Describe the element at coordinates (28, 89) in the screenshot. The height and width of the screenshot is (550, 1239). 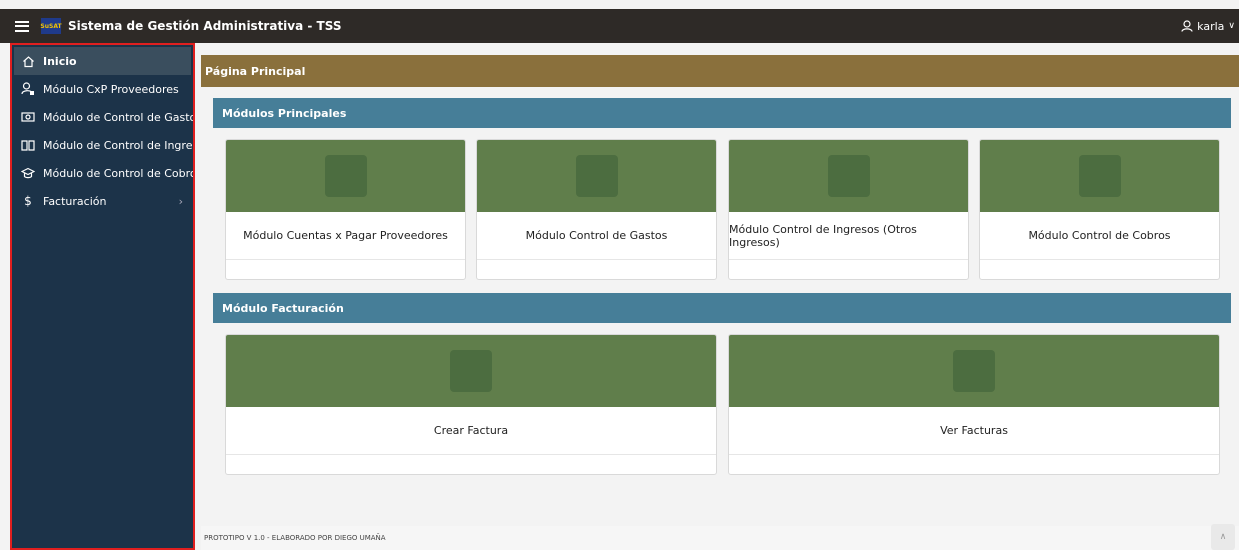
I see `user-lock-icon` at that location.